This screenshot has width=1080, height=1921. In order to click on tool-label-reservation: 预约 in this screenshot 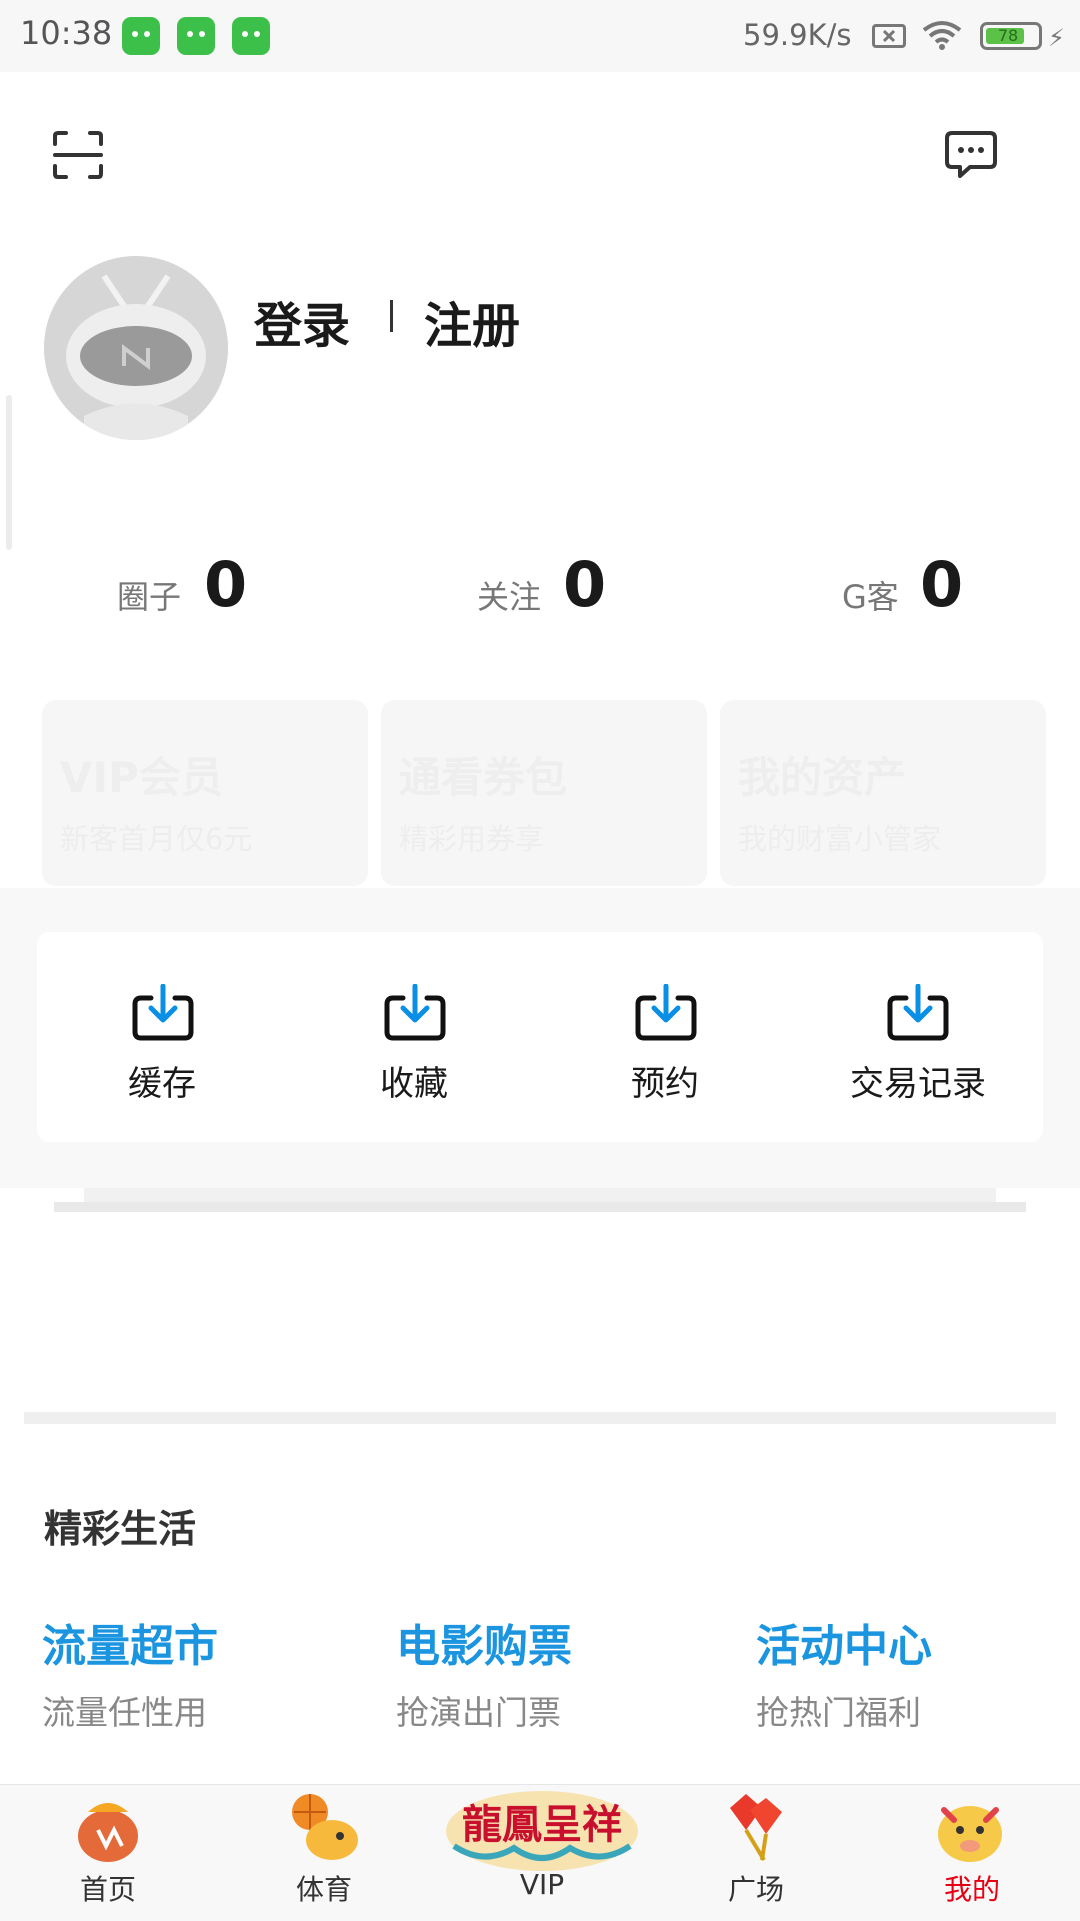, I will do `click(665, 1080)`.